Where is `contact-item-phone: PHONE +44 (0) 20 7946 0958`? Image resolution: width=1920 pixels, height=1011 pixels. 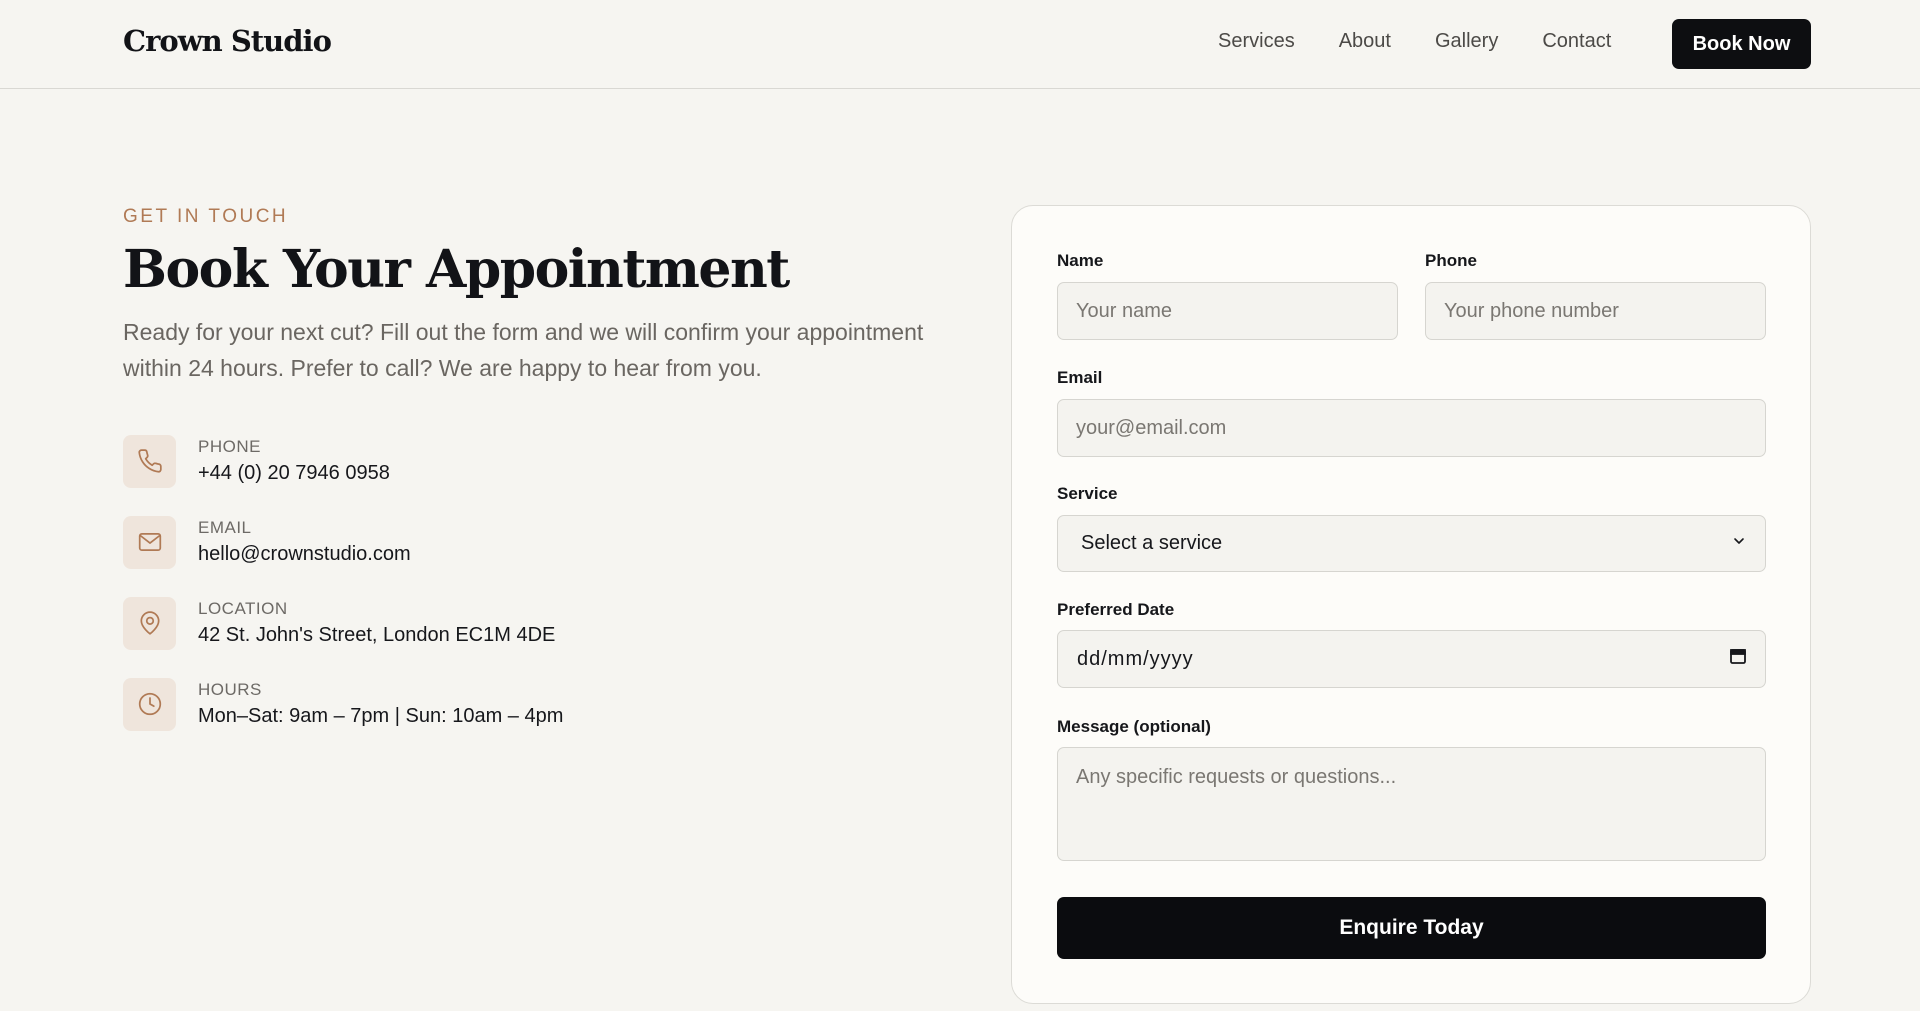
contact-item-phone: PHONE +44 (0) 20 7946 0958 is located at coordinates (533, 461).